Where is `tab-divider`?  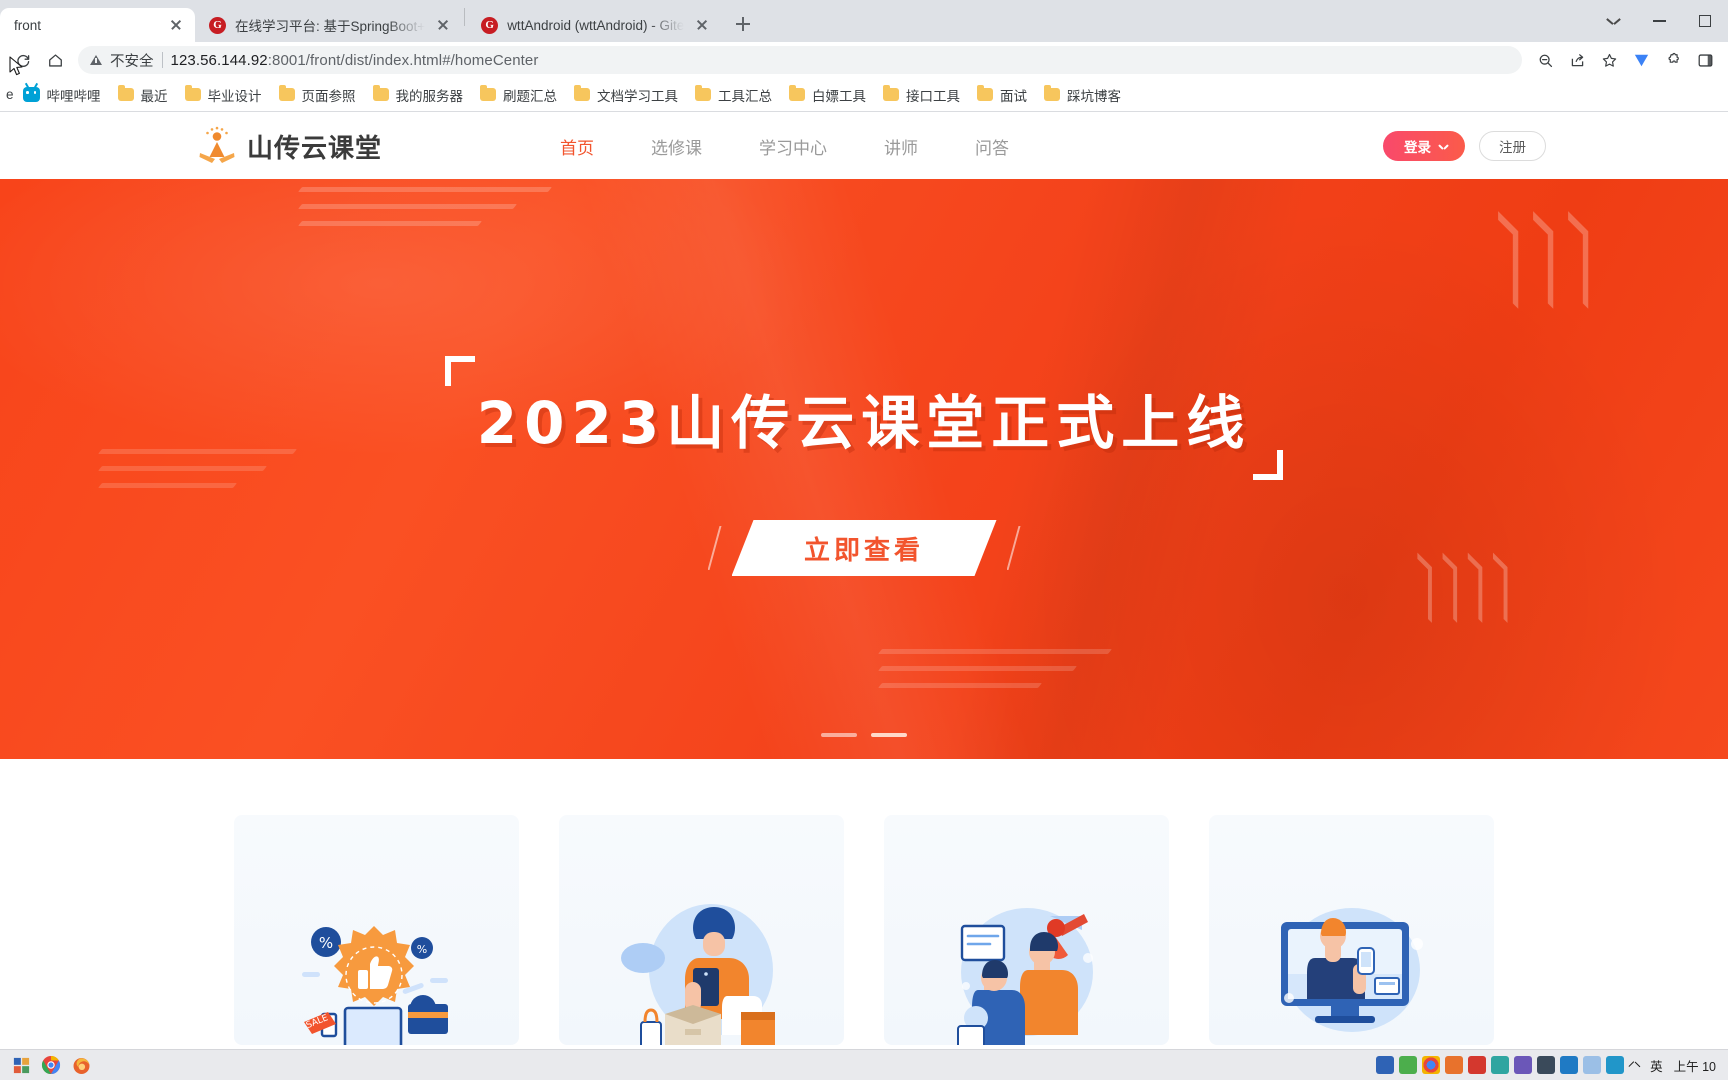
tab-divider is located at coordinates (465, 17).